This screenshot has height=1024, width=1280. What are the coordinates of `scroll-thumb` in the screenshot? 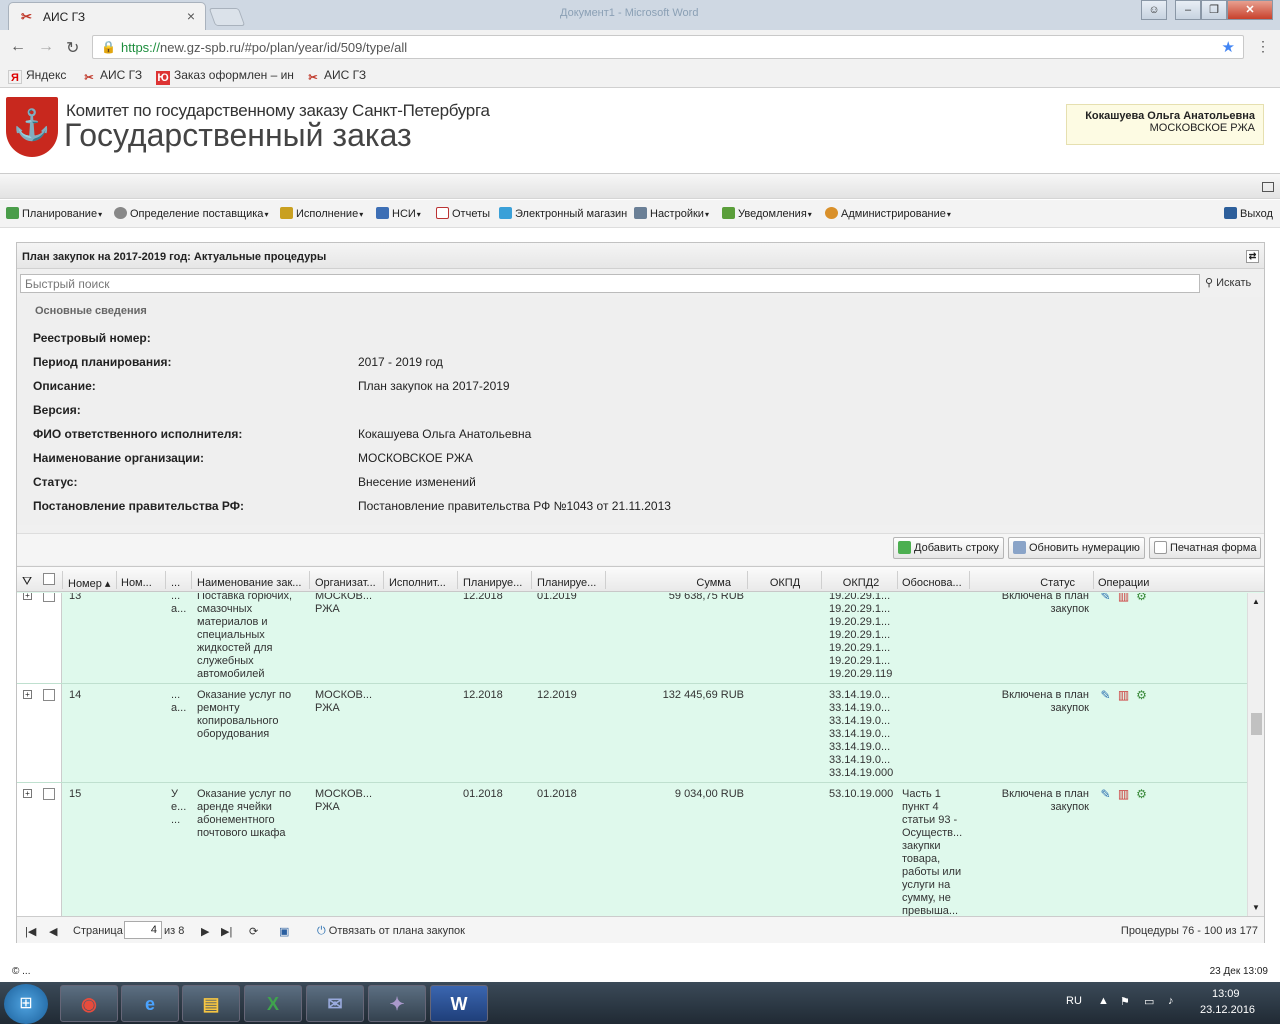 It's located at (1256, 724).